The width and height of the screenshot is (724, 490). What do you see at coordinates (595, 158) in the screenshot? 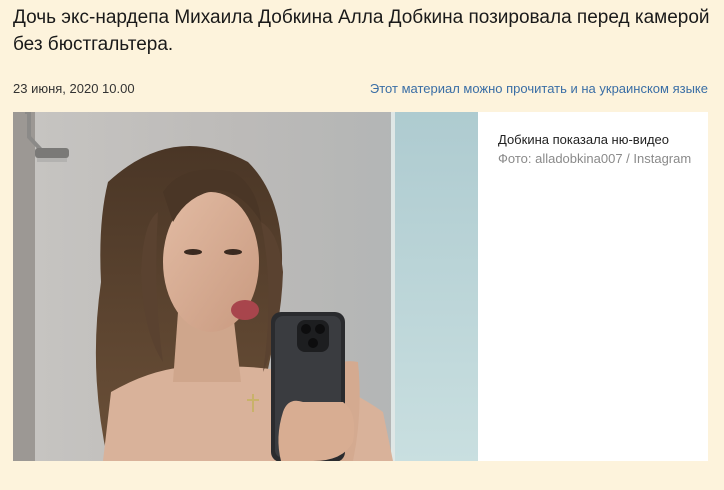
I see `photo-credit: Фото: alladobkina007 / Instagram` at bounding box center [595, 158].